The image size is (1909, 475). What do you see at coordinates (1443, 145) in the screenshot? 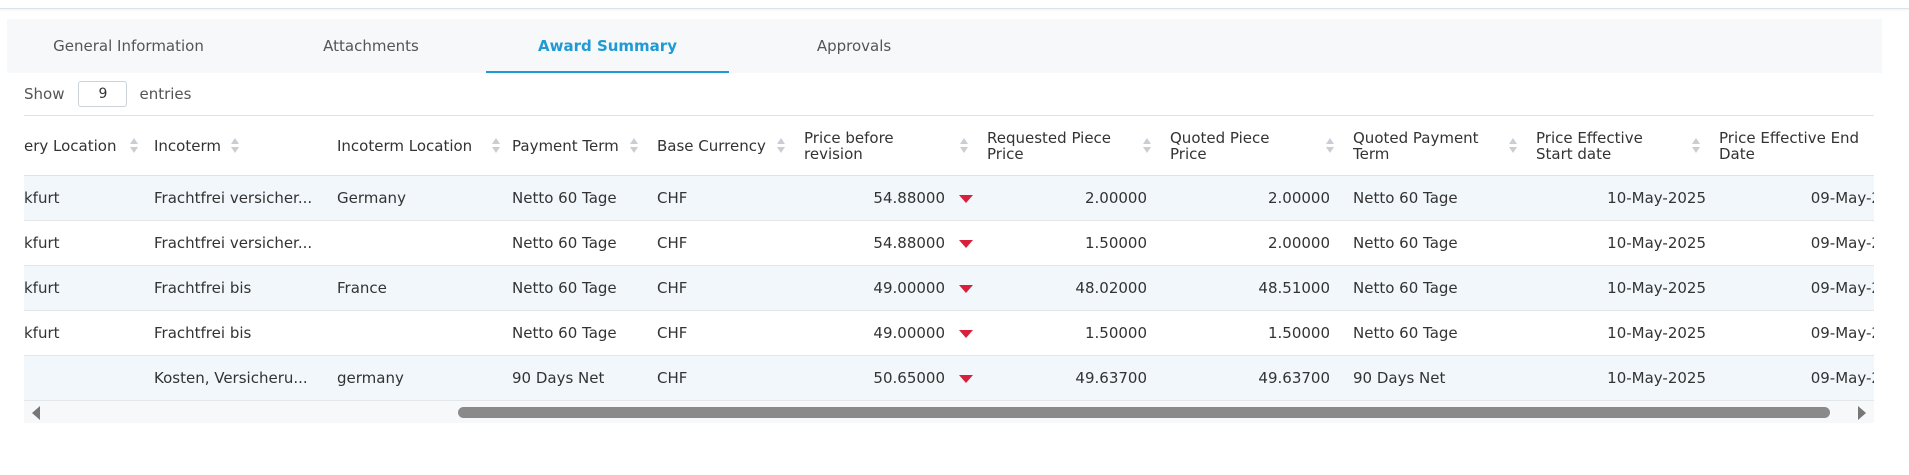
I see `column-header-quoted-payment-term: Quoted Payment Term` at bounding box center [1443, 145].